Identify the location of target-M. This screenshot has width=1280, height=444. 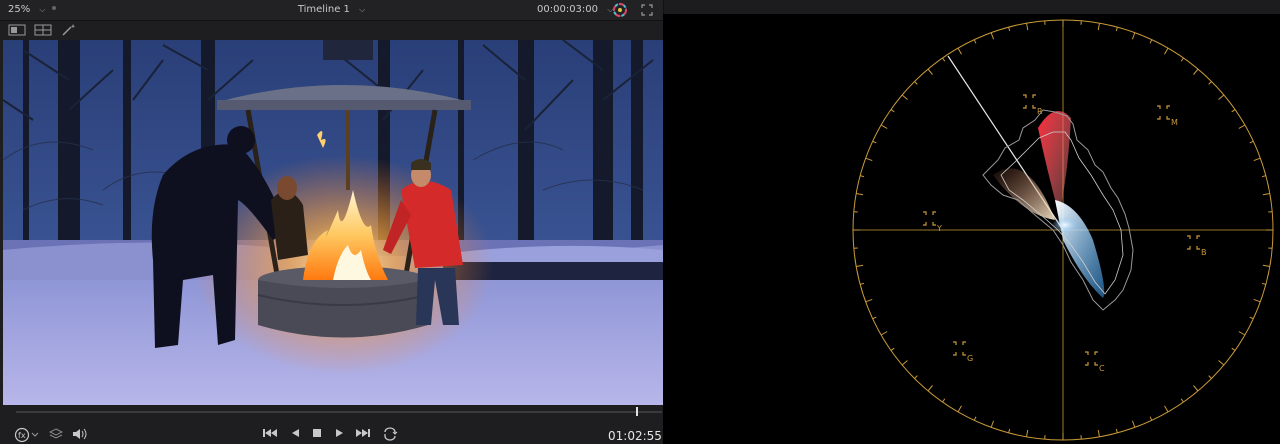
(1163, 112).